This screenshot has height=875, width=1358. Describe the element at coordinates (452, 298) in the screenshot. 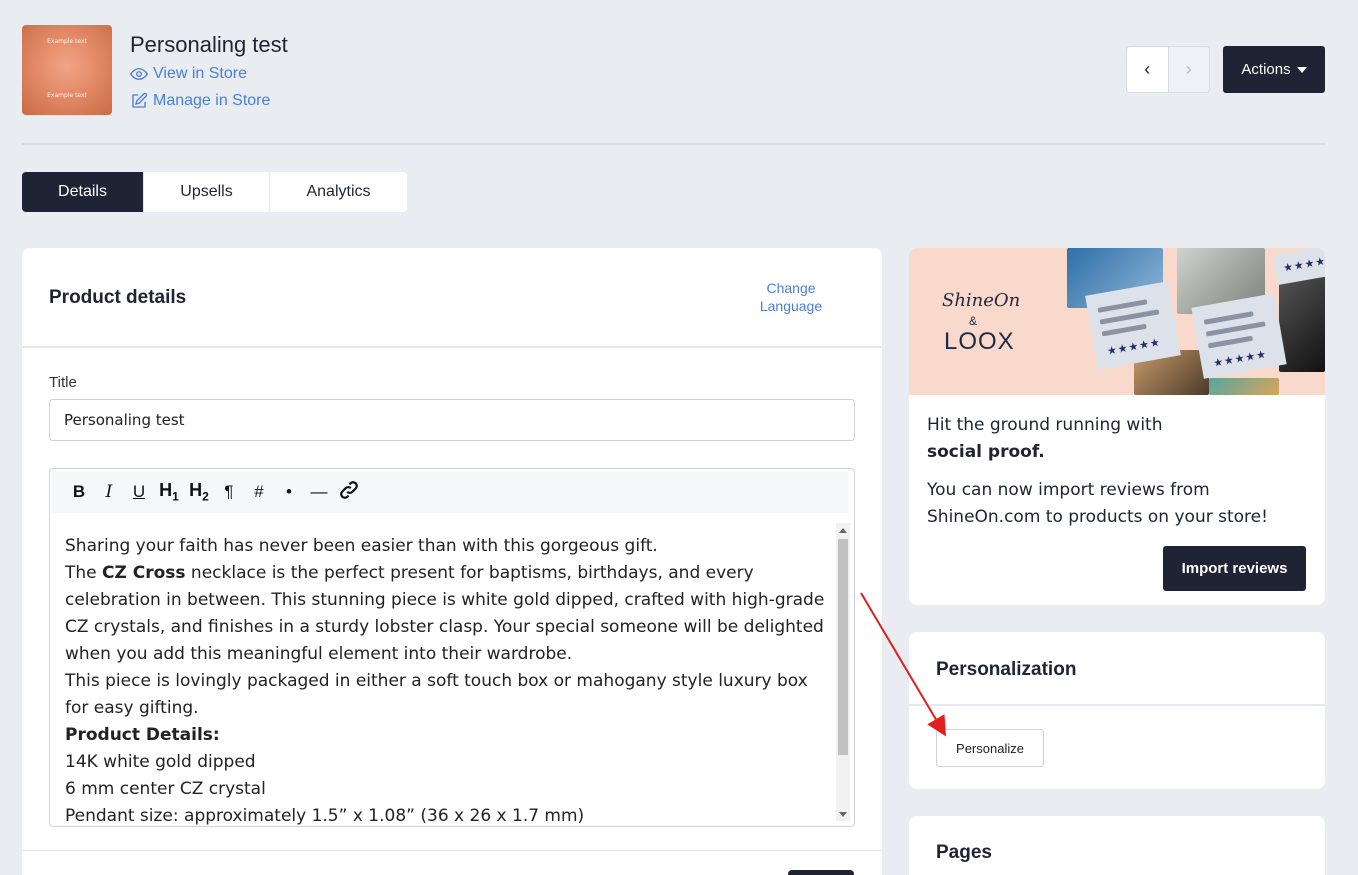

I see `product-details-header: Product details Change Language` at that location.